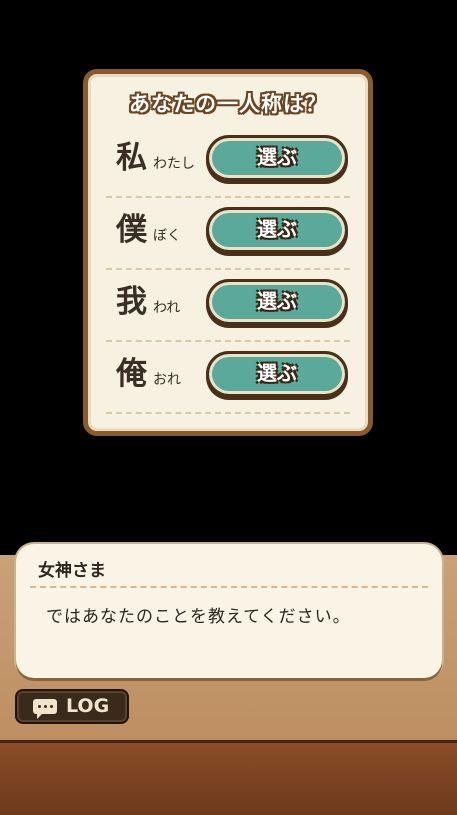  Describe the element at coordinates (72, 571) in the screenshot. I see `speaker-name: 女神さま` at that location.